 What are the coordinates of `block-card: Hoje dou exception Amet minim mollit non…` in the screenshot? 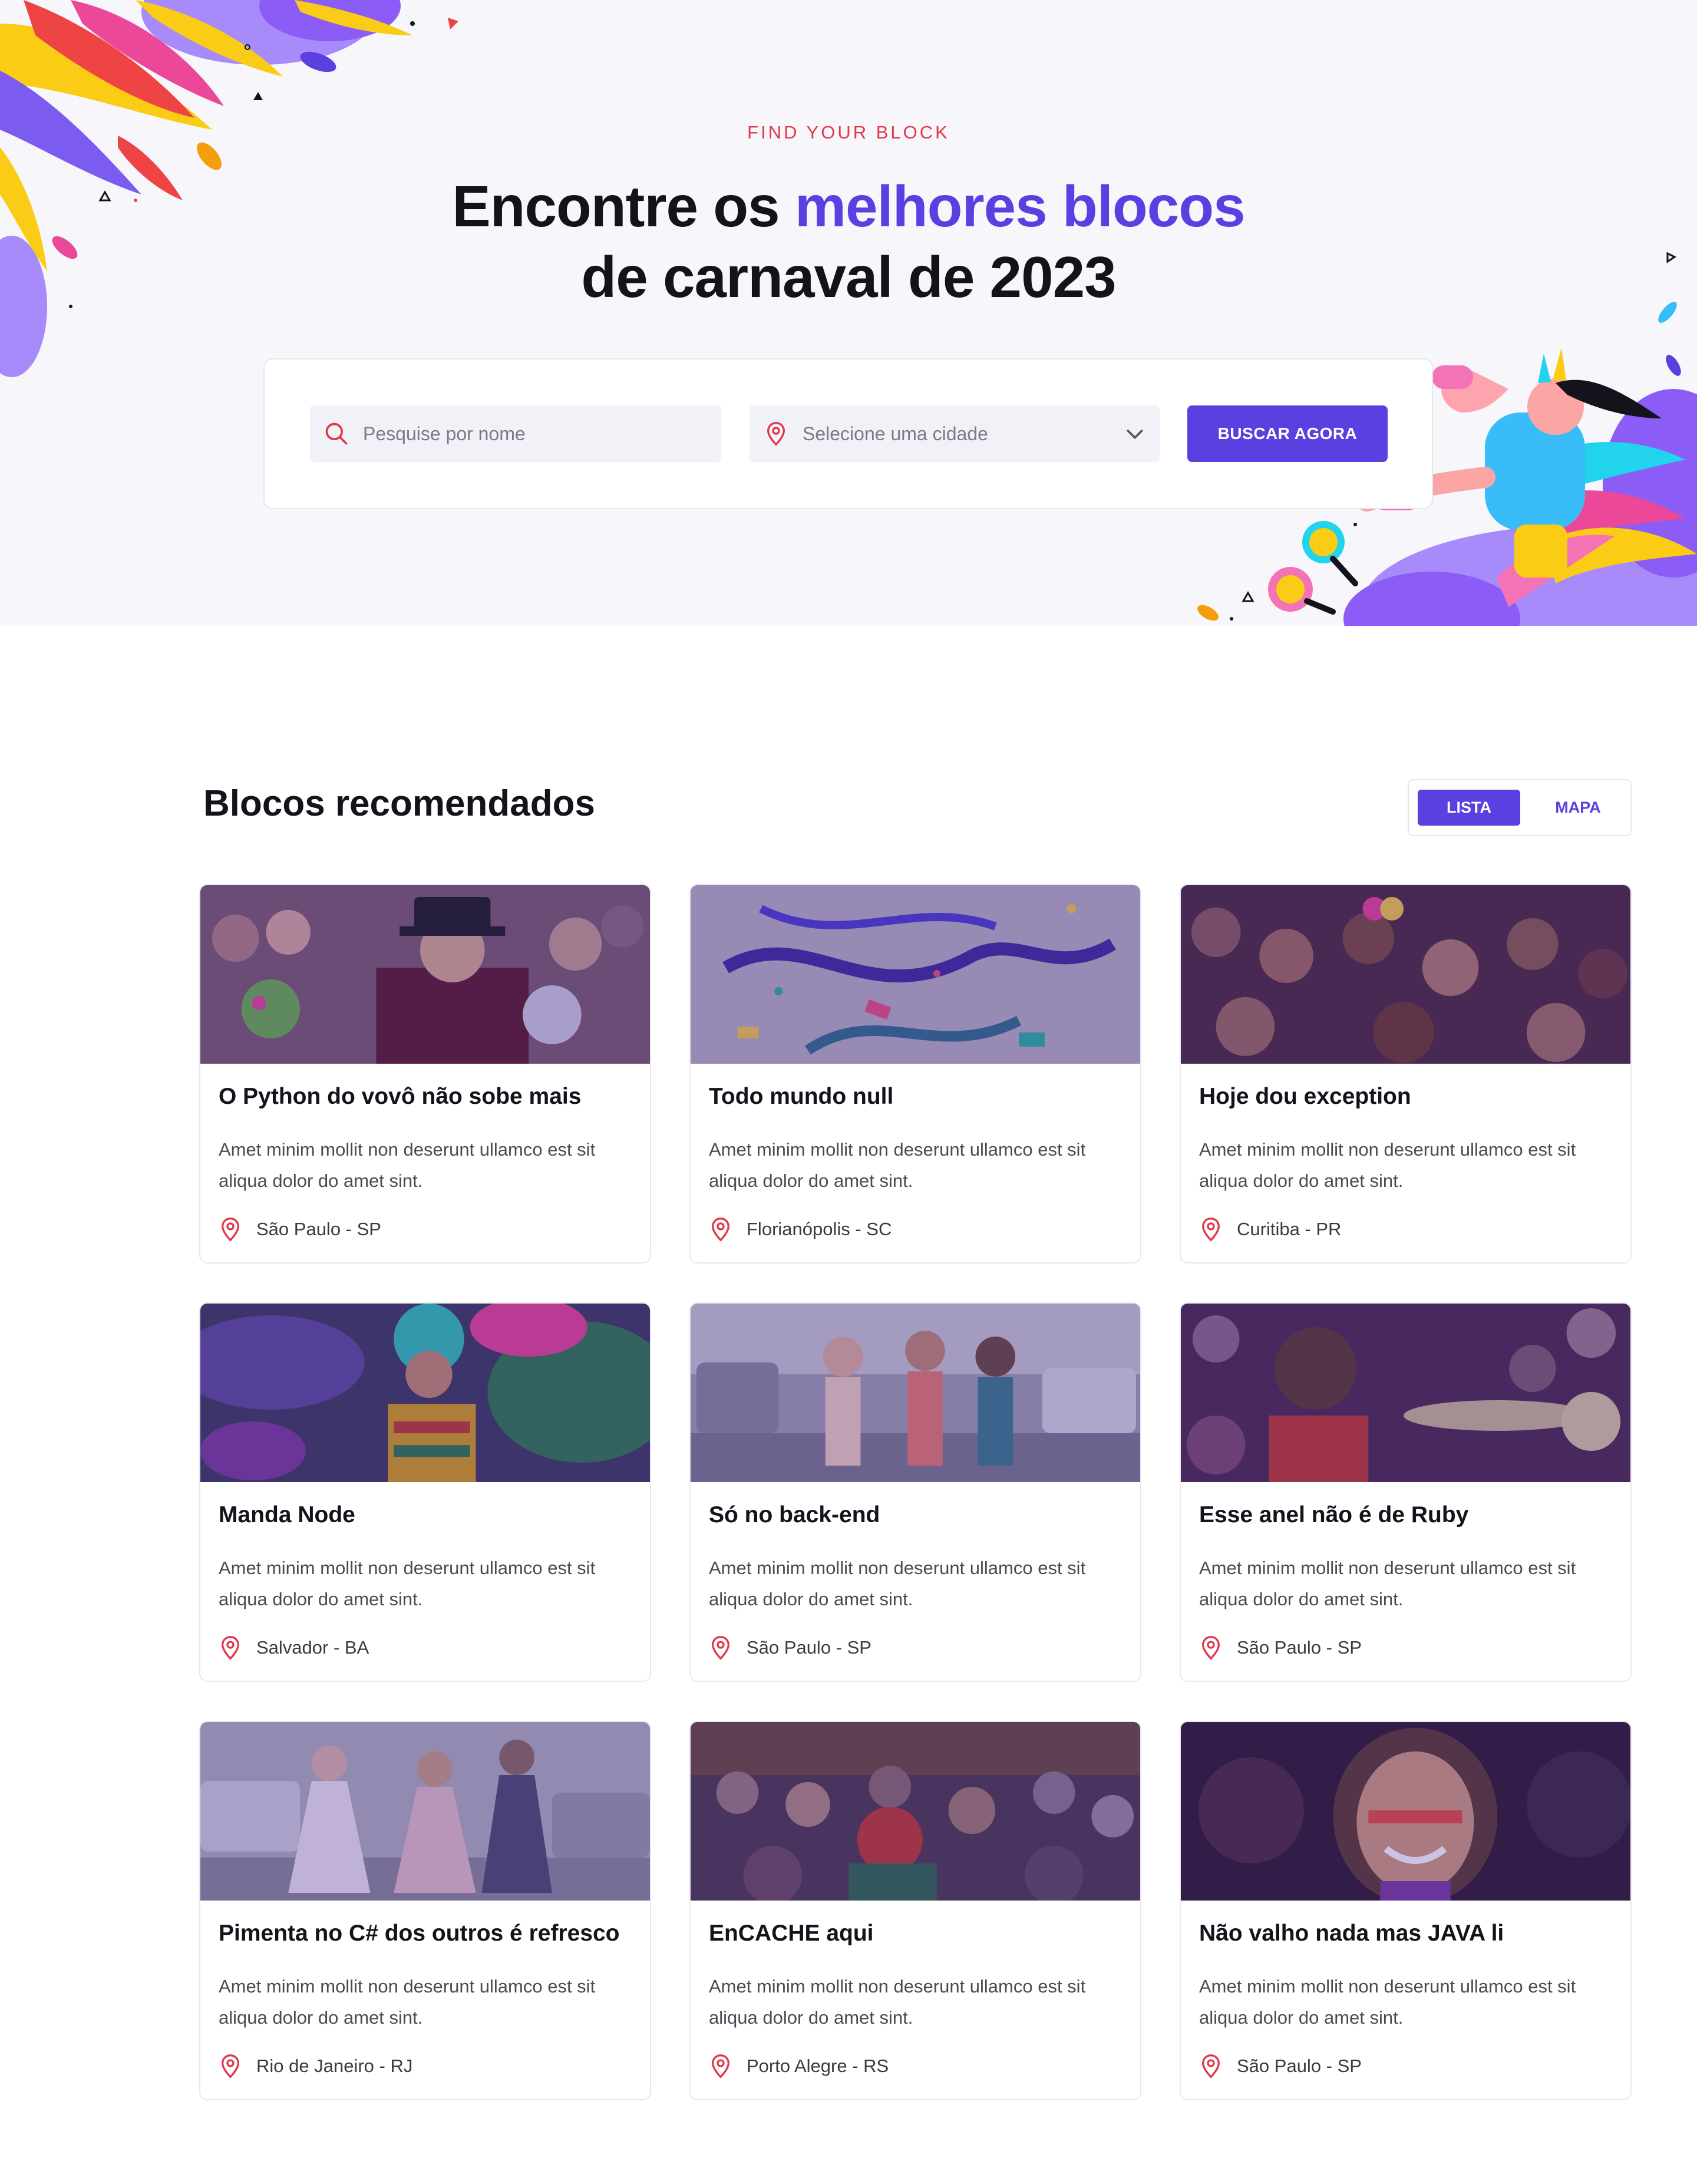 It's located at (1406, 1073).